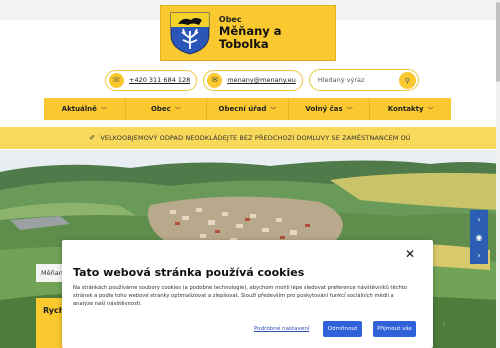  I want to click on pin-icon: ✐, so click(92, 138).